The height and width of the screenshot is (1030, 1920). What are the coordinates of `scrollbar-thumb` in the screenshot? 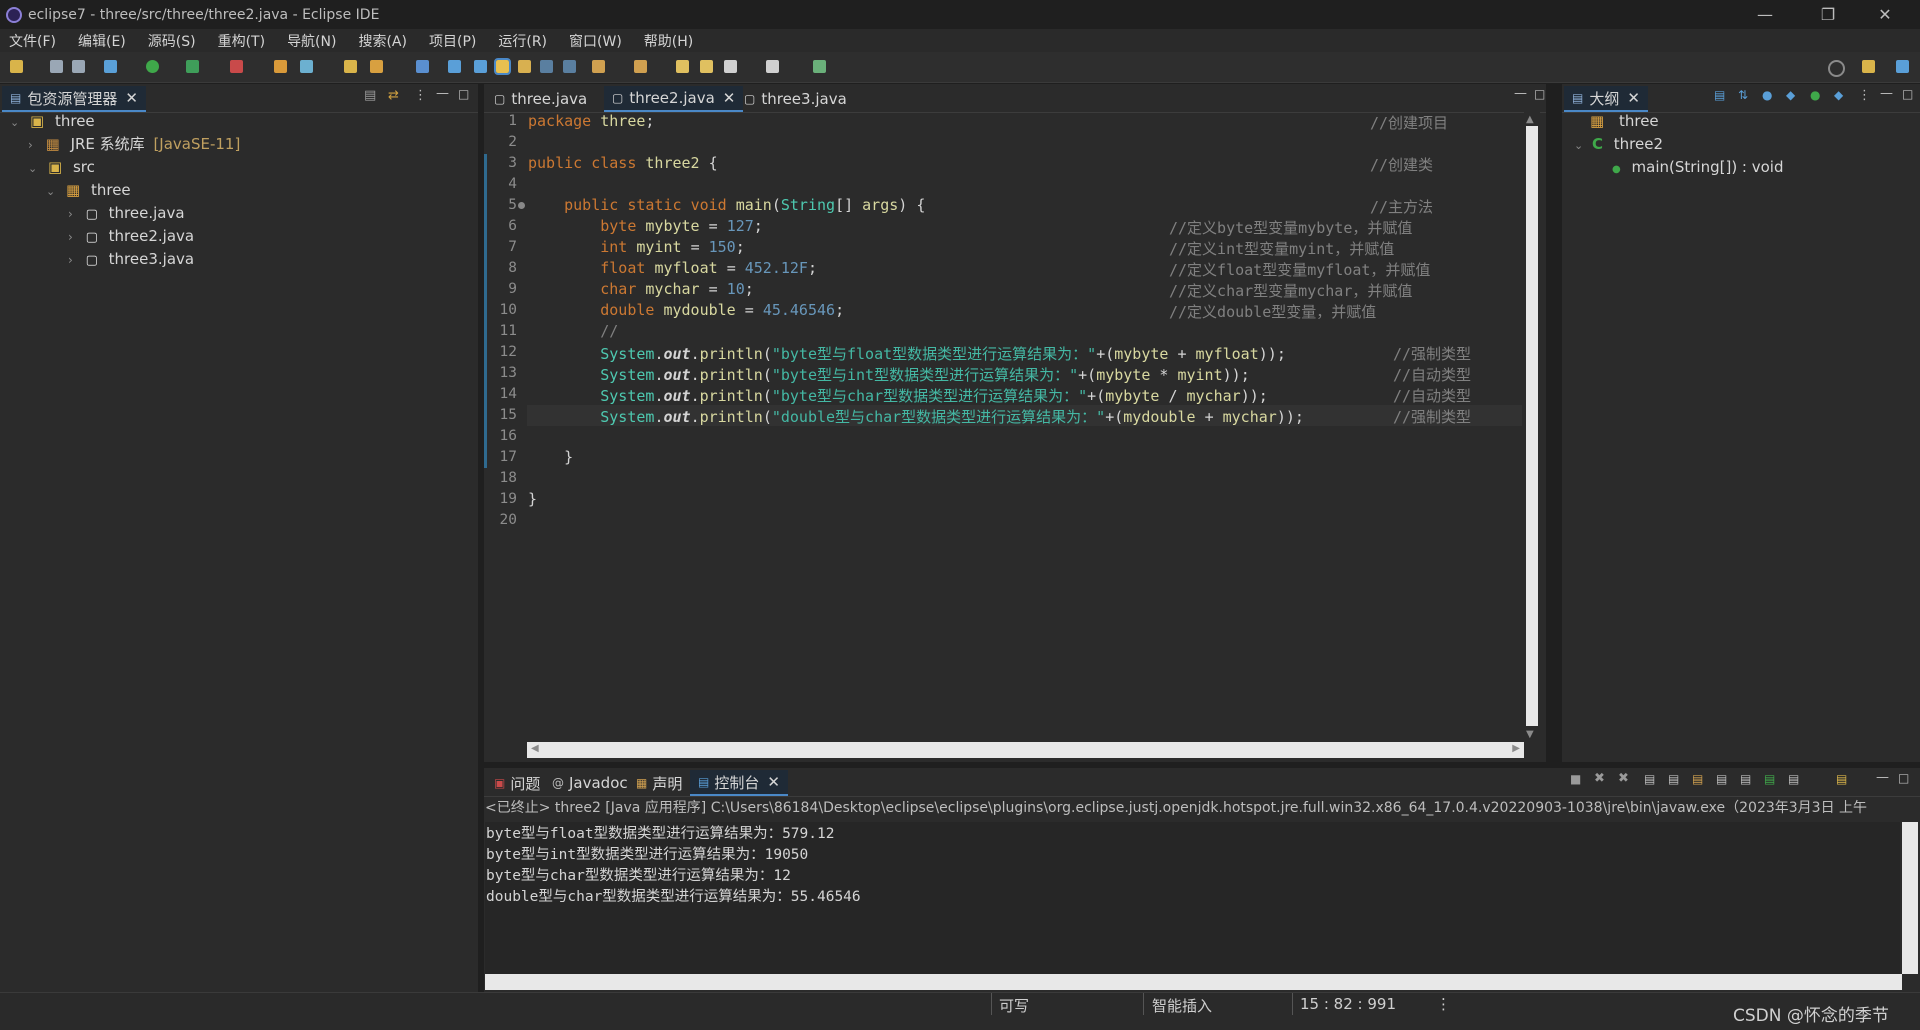 It's located at (1532, 426).